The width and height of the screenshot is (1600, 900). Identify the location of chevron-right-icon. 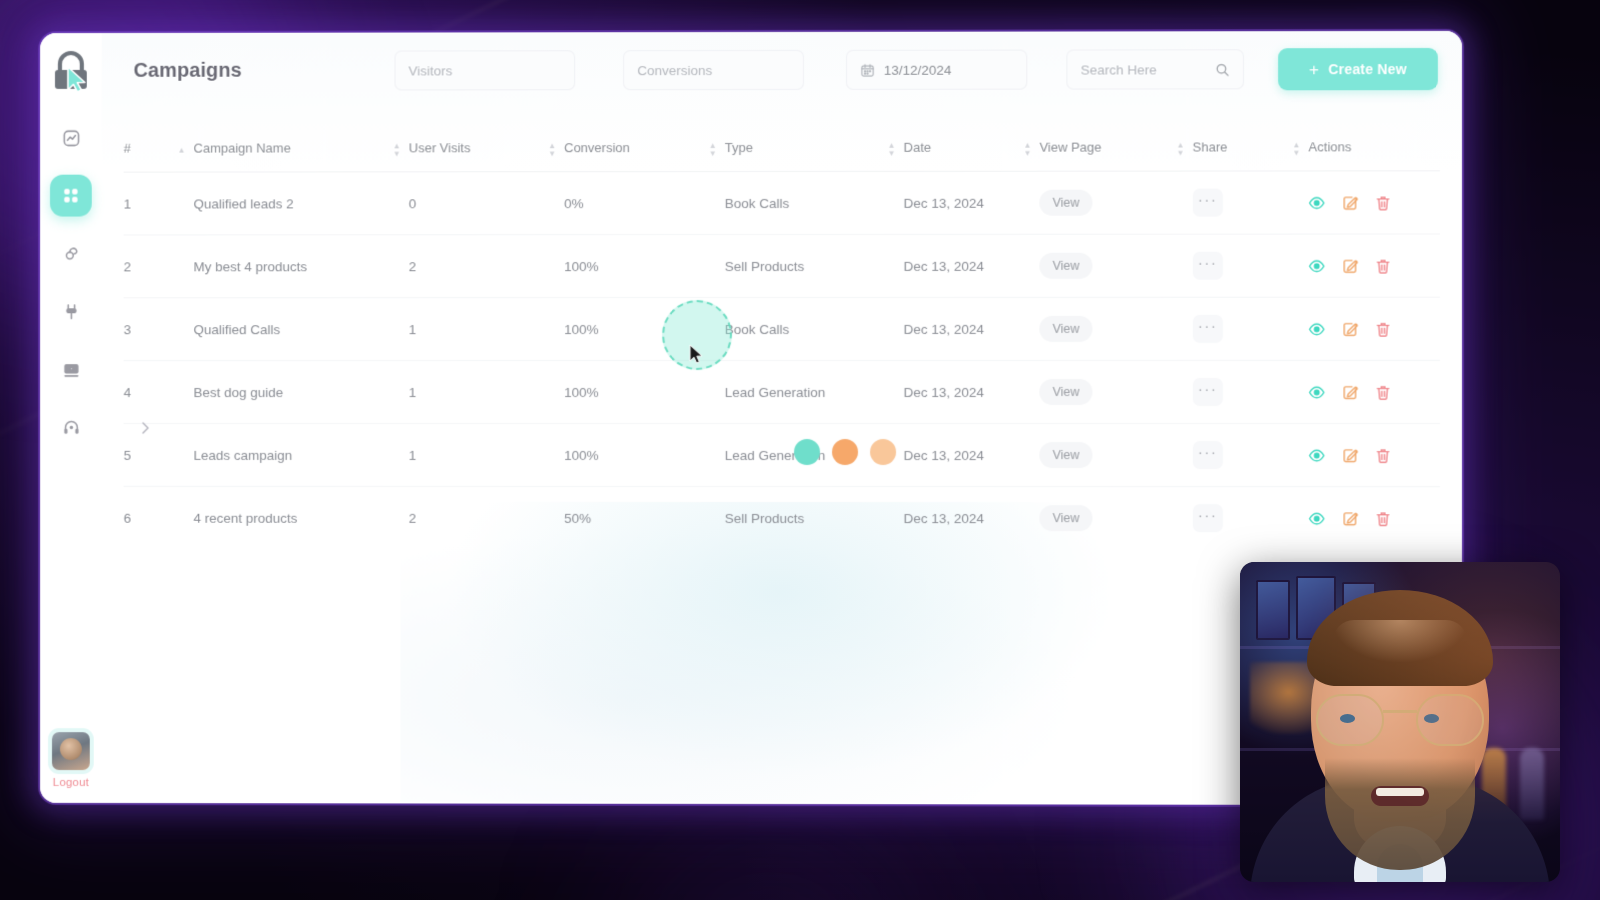
(146, 428).